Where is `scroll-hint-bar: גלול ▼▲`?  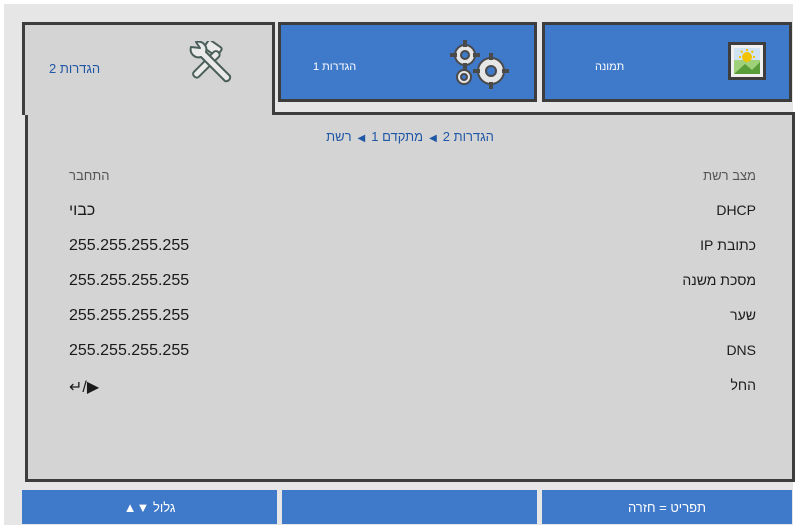
scroll-hint-bar: גלול ▼▲ is located at coordinates (149, 507).